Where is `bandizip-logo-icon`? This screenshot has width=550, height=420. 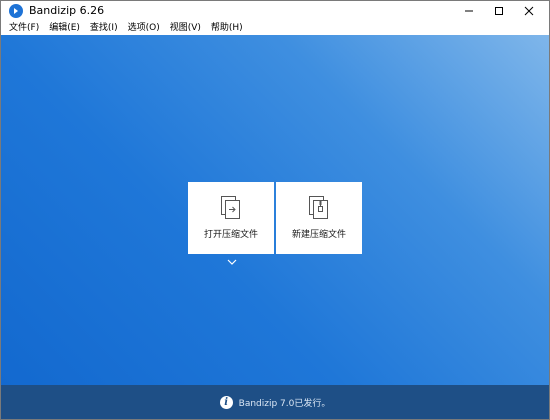
bandizip-logo-icon is located at coordinates (16, 11).